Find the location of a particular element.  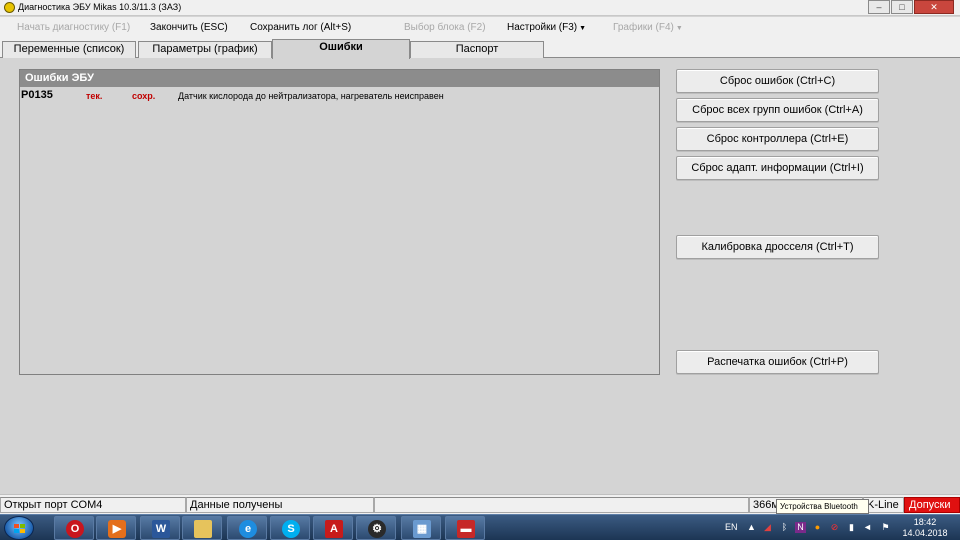

taskbar-media-player: ▶ is located at coordinates (116, 528).